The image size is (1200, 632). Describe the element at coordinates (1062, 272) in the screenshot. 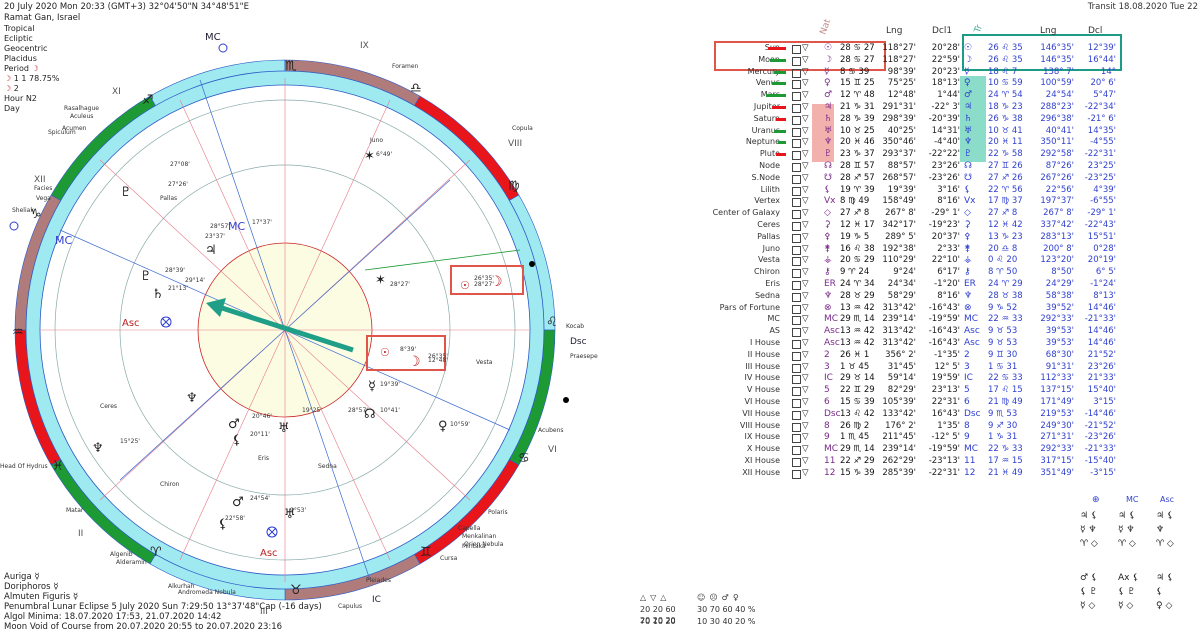

I see `transit-lng: 8°50'` at that location.